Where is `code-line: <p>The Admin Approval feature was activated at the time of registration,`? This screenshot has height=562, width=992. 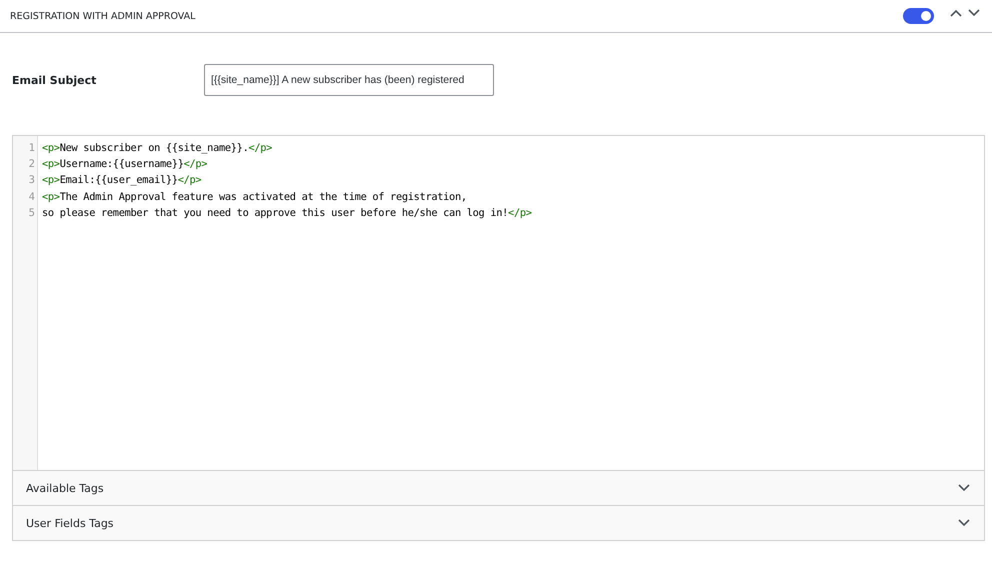 code-line: <p>The Admin Approval feature was activated at the time of registration, is located at coordinates (255, 197).